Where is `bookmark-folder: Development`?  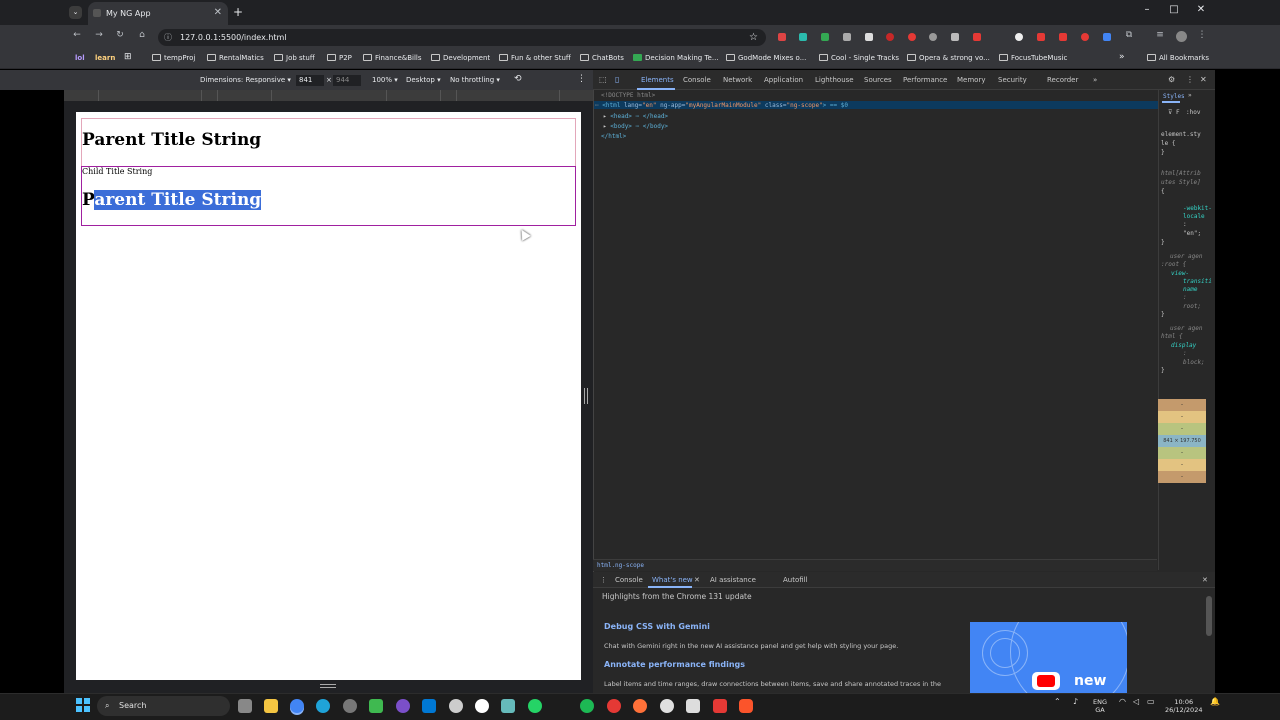
bookmark-folder: Development is located at coordinates (460, 58).